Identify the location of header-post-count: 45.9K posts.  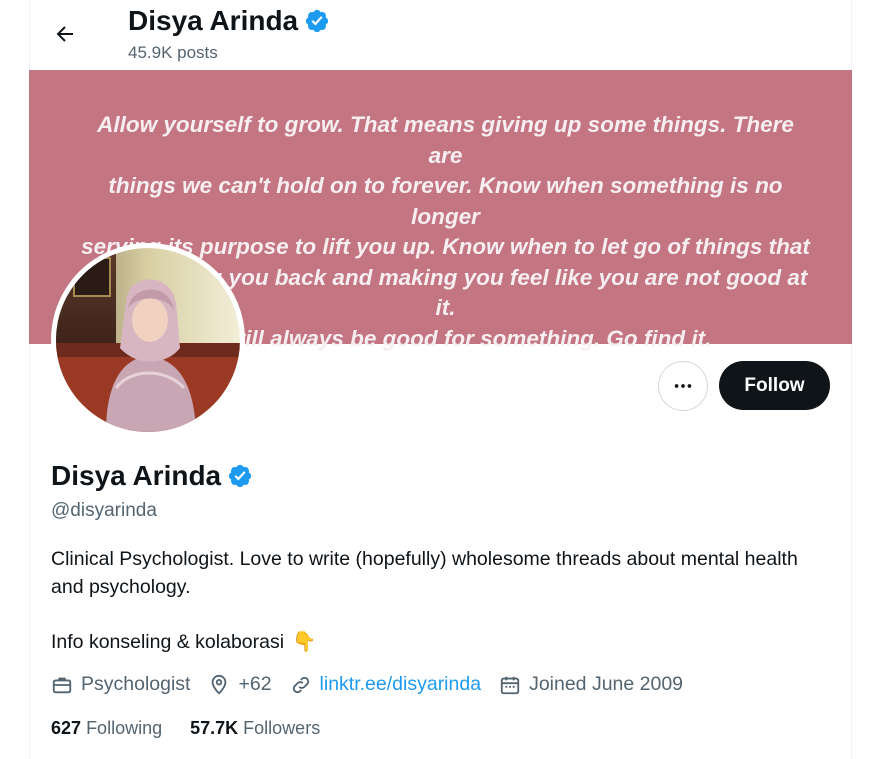
(173, 52).